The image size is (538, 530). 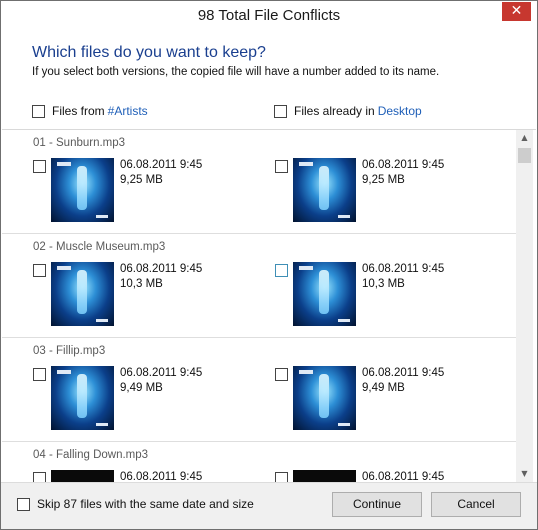 What do you see at coordinates (153, 191) in the screenshot?
I see `source-version: 06.08.2011 9:45 9,25 MB` at bounding box center [153, 191].